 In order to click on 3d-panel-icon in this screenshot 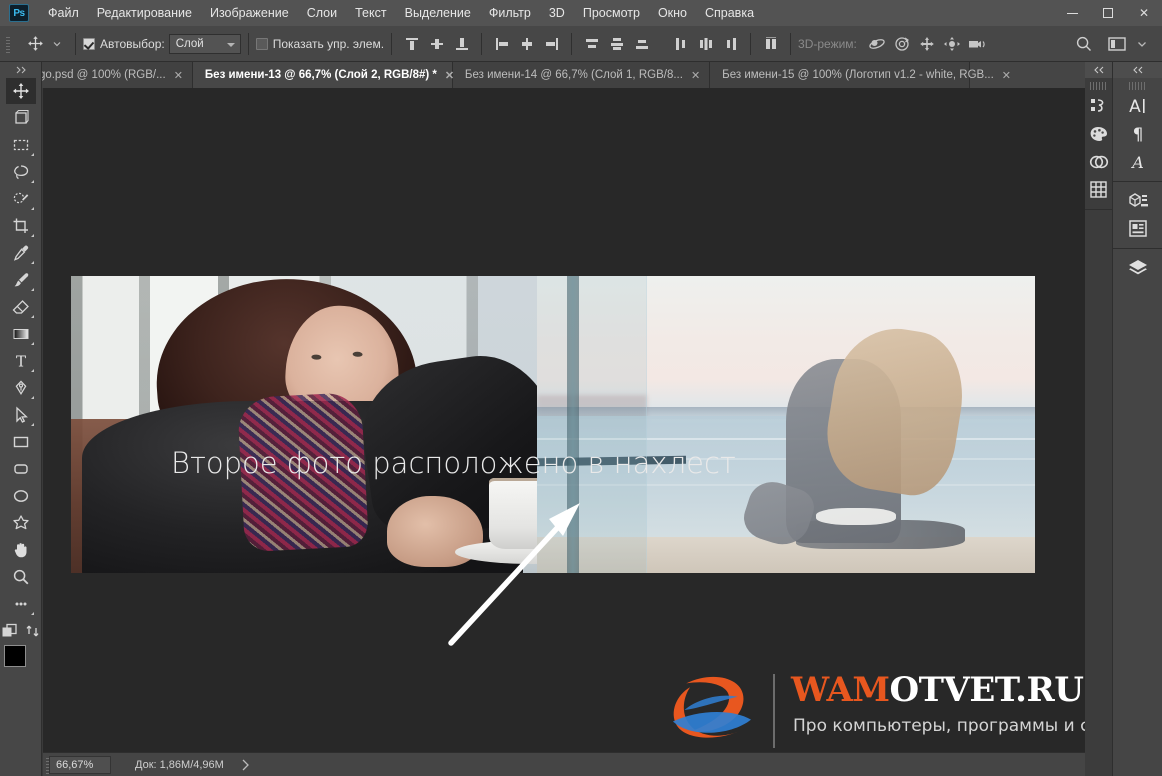, I will do `click(1138, 200)`.